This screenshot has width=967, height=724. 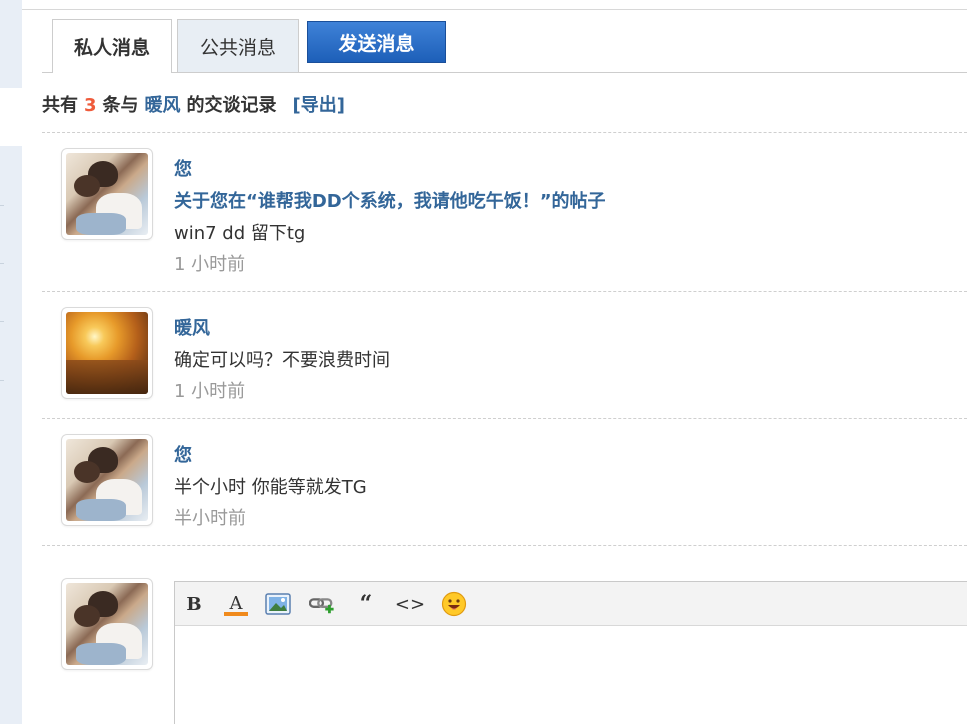 I want to click on tabs-baseline, so click(x=504, y=72).